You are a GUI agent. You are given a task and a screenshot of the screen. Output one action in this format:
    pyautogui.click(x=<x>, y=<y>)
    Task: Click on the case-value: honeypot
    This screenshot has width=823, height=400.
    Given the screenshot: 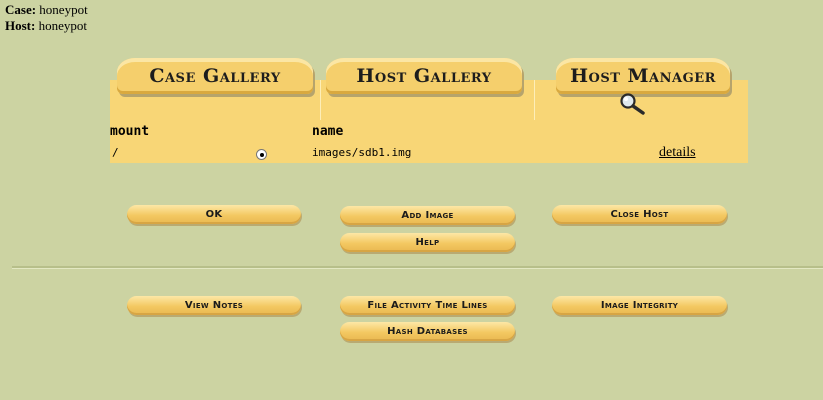 What is the action you would take?
    pyautogui.click(x=63, y=9)
    